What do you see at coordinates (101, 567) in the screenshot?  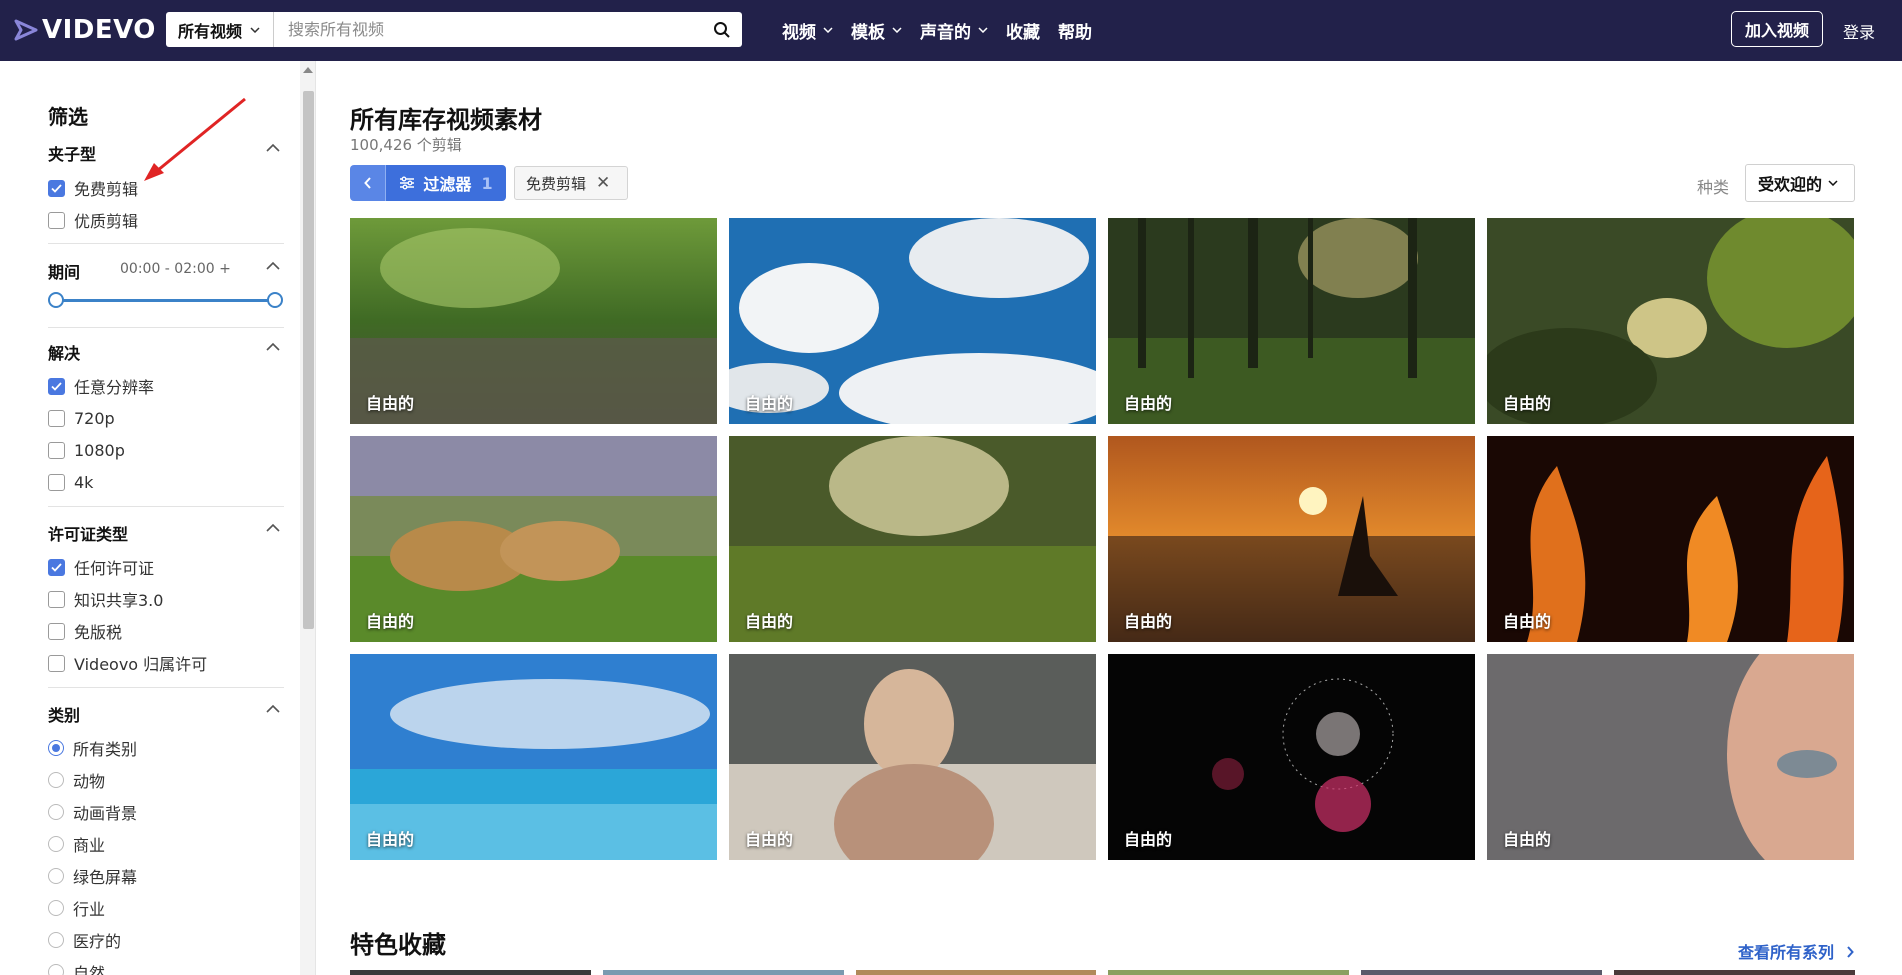 I see `option-any-license: 任何许可证` at bounding box center [101, 567].